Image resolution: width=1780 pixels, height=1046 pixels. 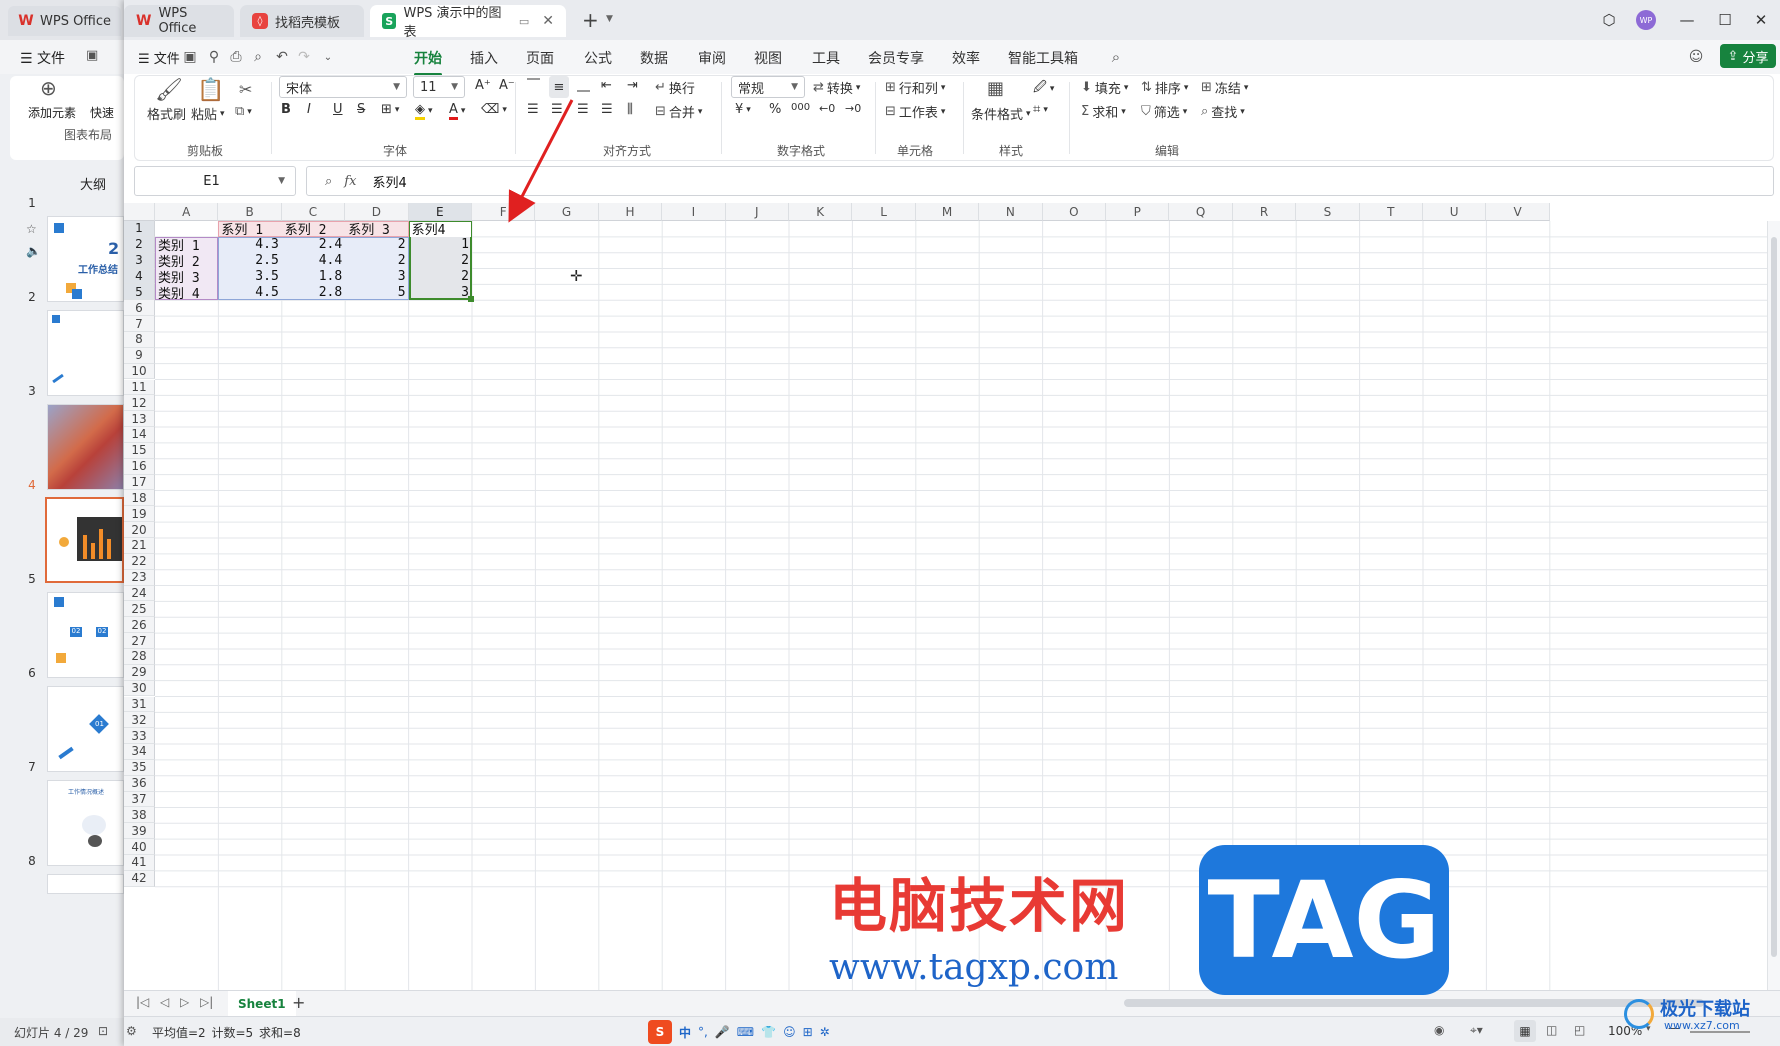 What do you see at coordinates (139, 593) in the screenshot?
I see `row-header-24: 24` at bounding box center [139, 593].